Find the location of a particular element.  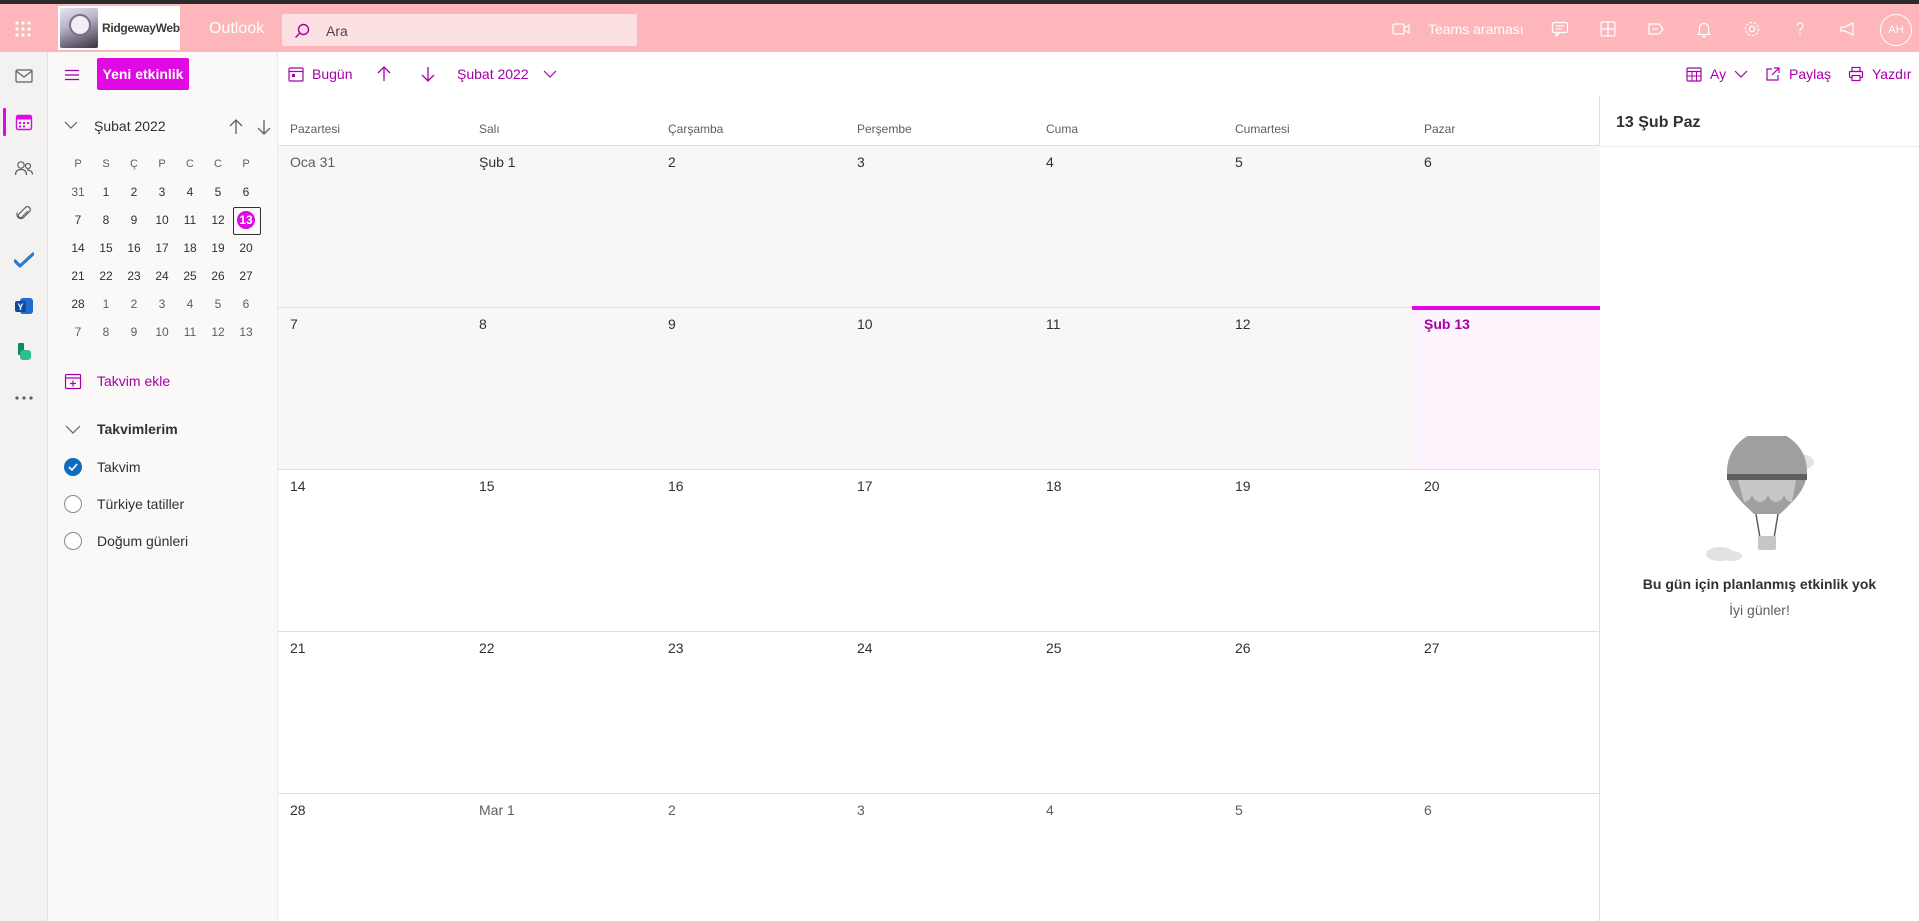

mini-day: 17 is located at coordinates (162, 248).